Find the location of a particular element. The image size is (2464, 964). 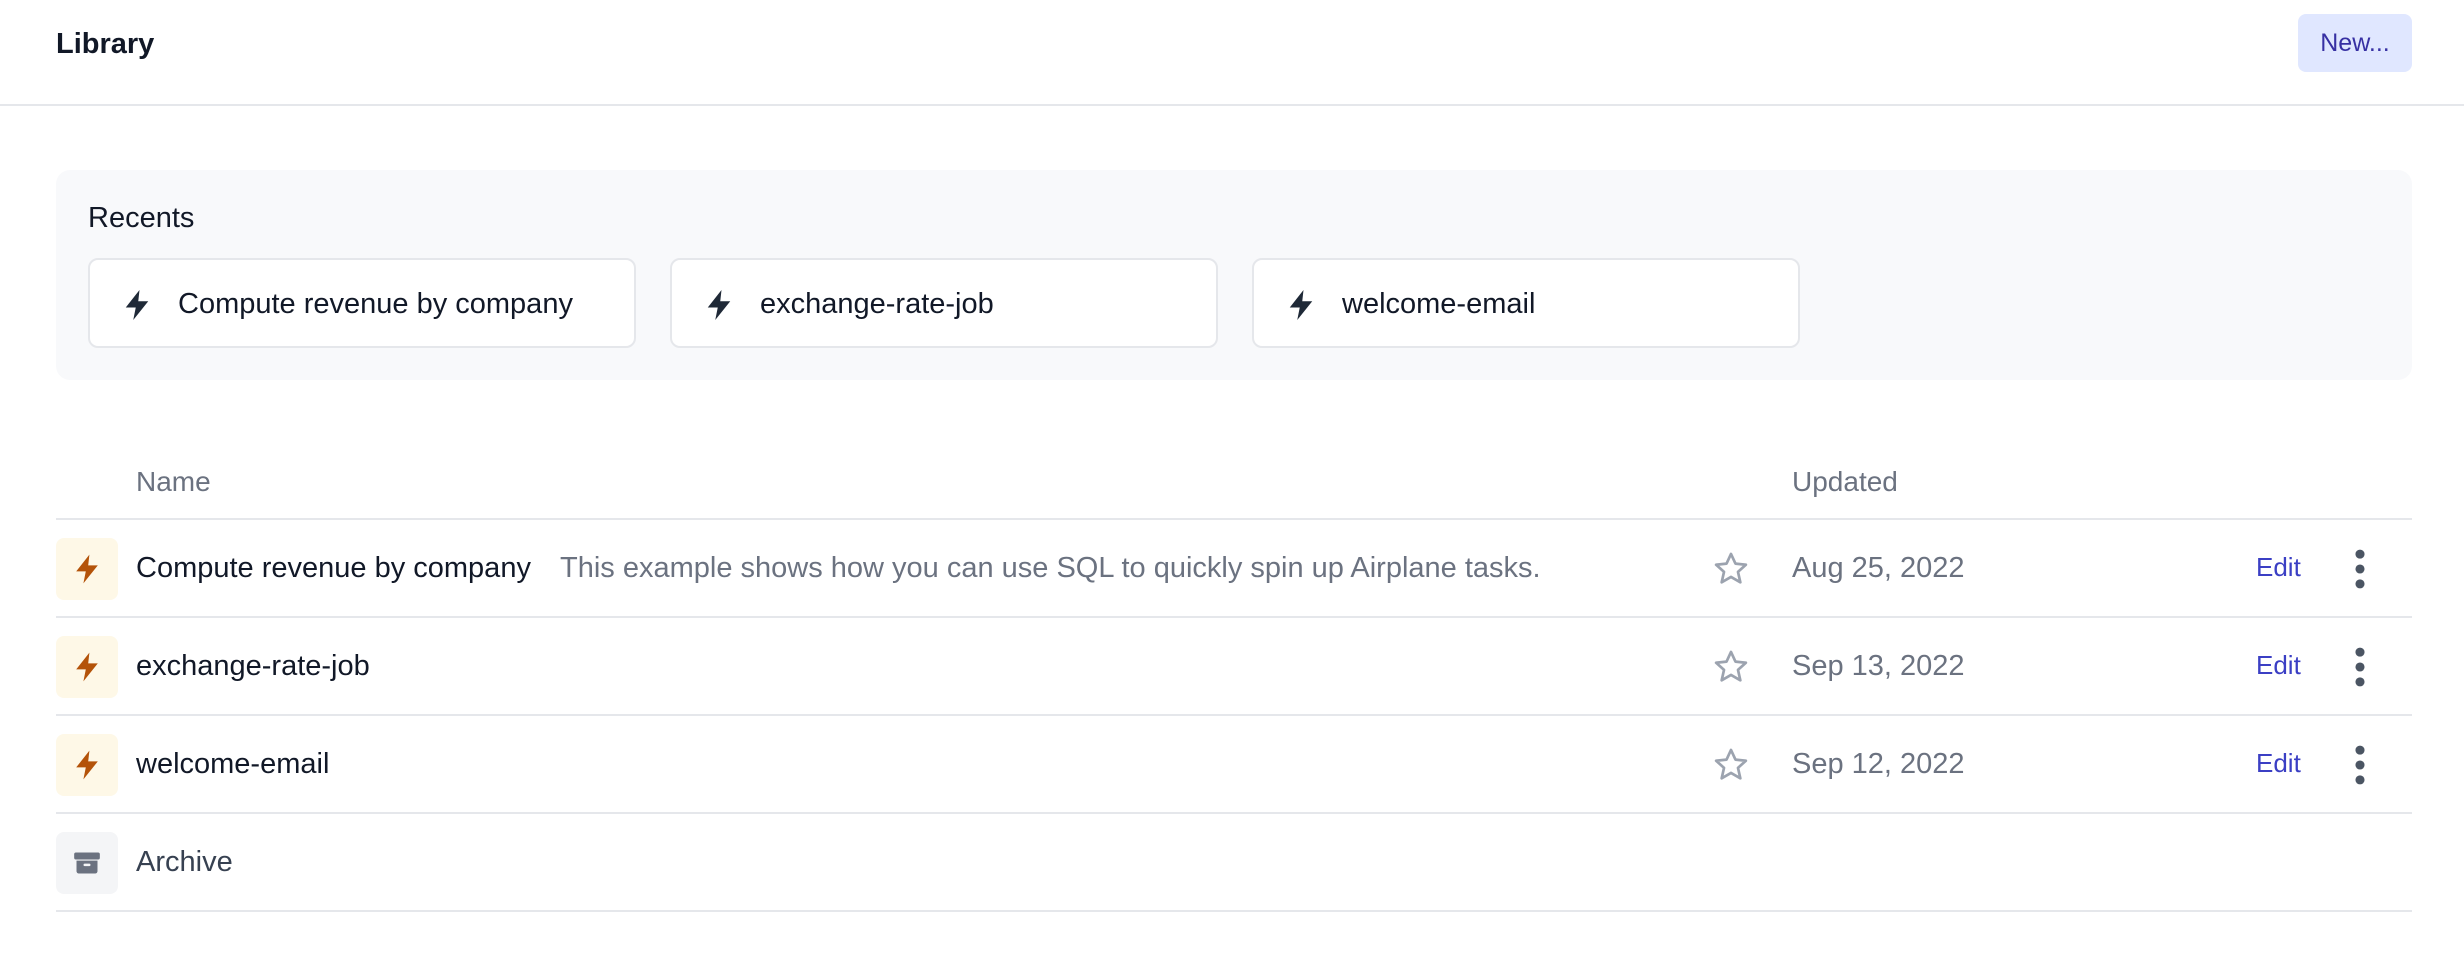

recent-card-compute-revenue: Compute revenue by company is located at coordinates (362, 303).